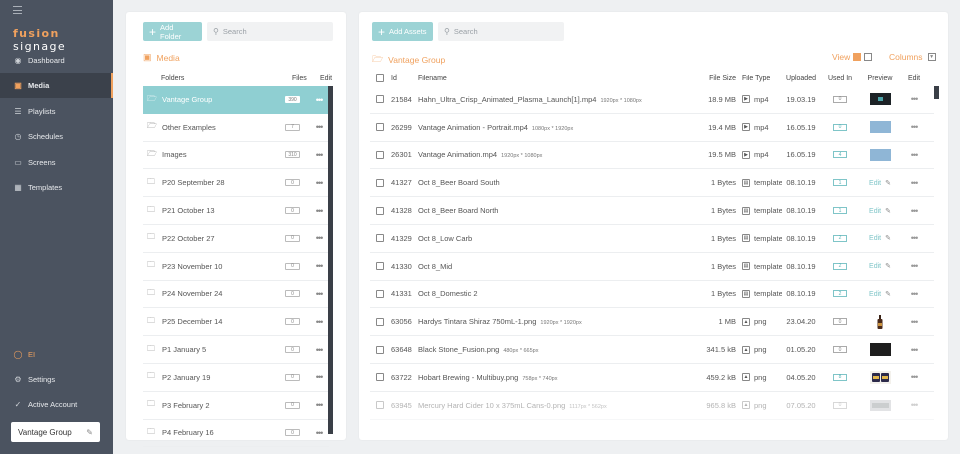  Describe the element at coordinates (55, 432) in the screenshot. I see `account-selector: Vantage Group ✎` at that location.